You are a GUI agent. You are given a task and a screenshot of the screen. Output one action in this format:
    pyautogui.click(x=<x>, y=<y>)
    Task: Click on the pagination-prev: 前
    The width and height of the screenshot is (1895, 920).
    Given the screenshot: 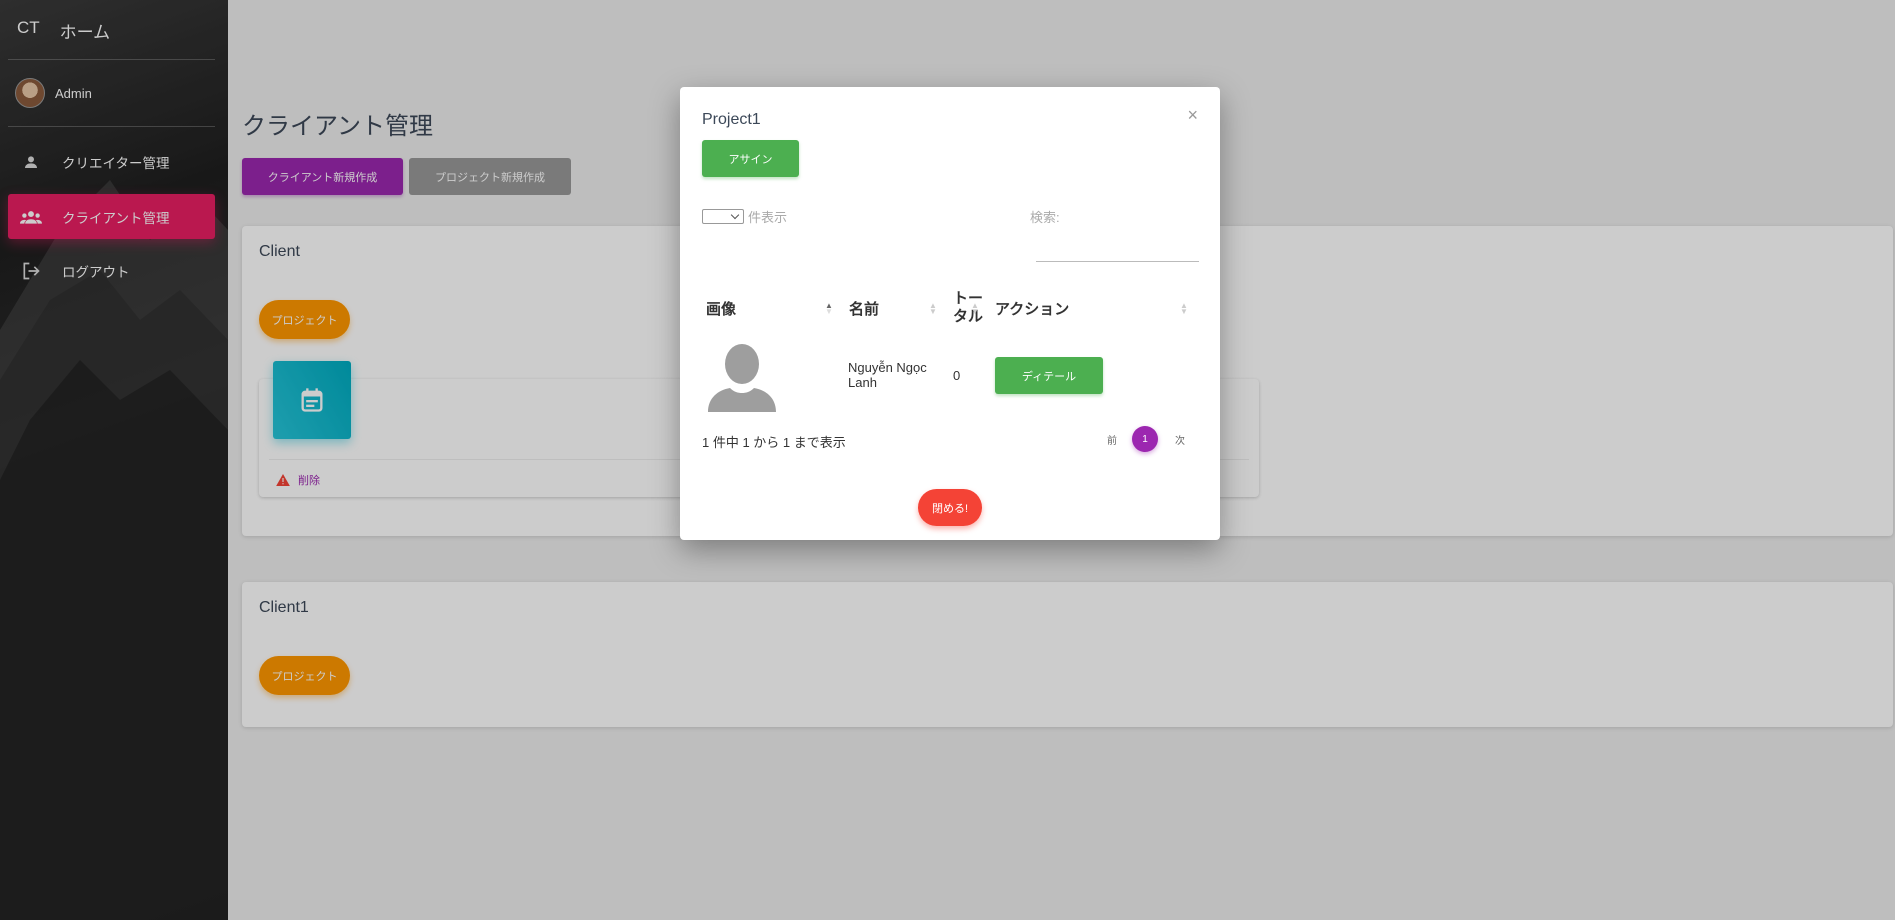 What is the action you would take?
    pyautogui.click(x=1112, y=439)
    